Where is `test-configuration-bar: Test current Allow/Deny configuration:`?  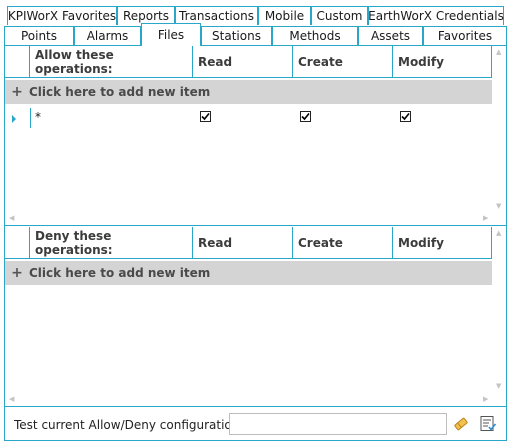
test-configuration-bar: Test current Allow/Deny configuration: is located at coordinates (255, 423).